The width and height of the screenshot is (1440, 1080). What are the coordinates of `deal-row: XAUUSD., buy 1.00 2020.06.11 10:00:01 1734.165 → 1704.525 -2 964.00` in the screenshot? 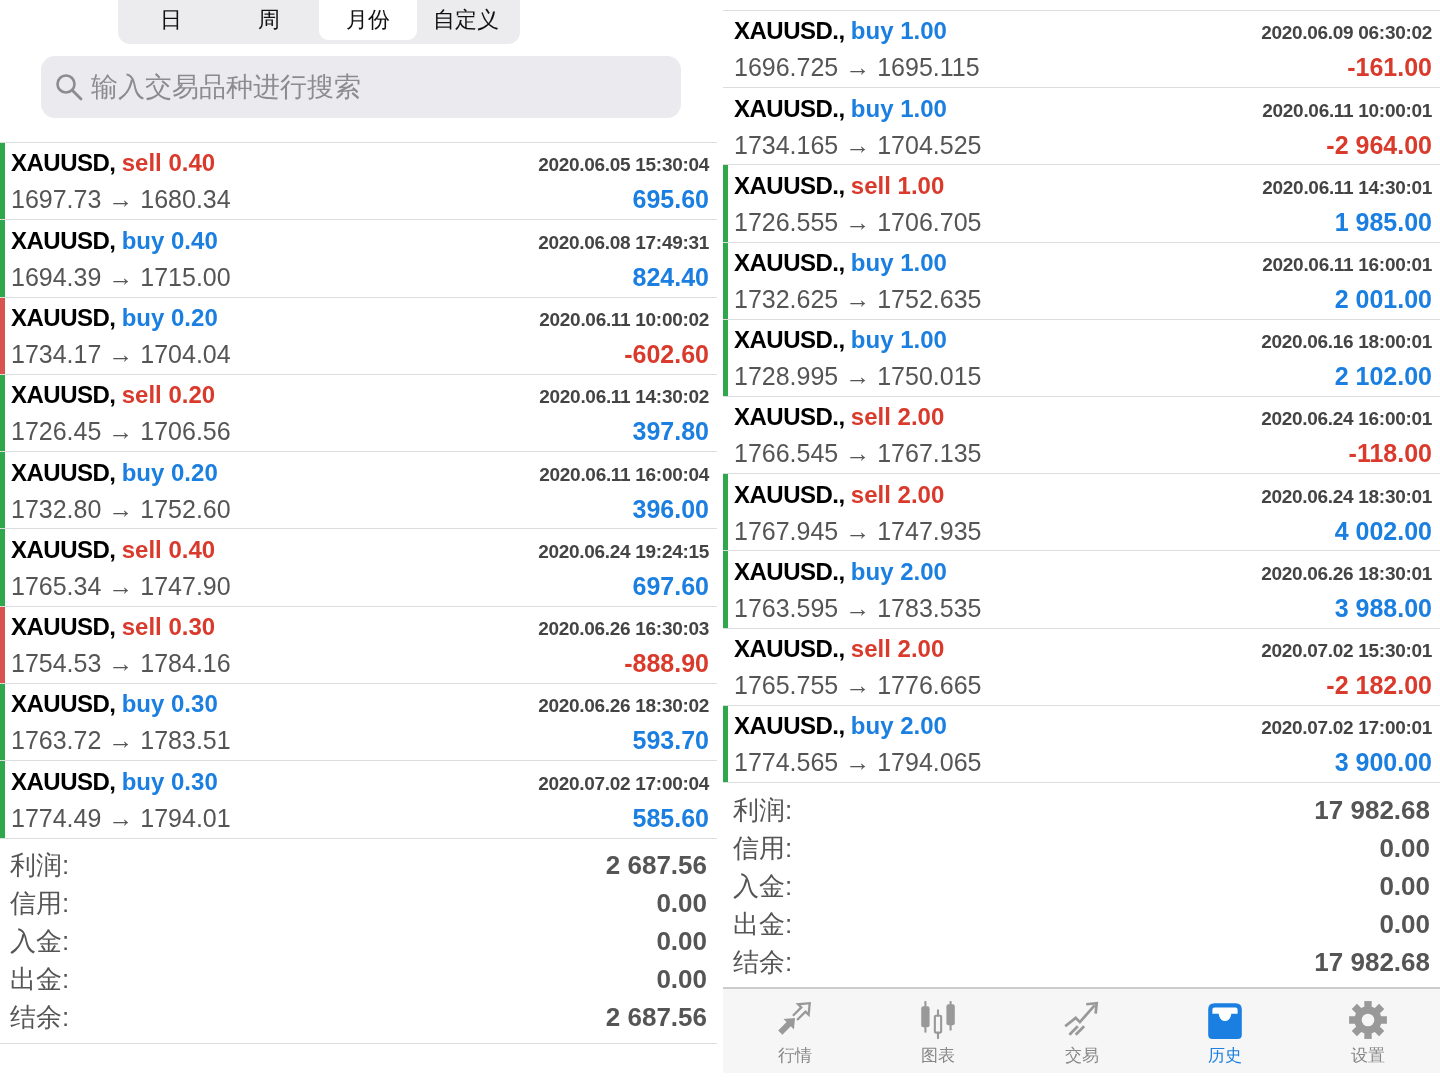 It's located at (1081, 126).